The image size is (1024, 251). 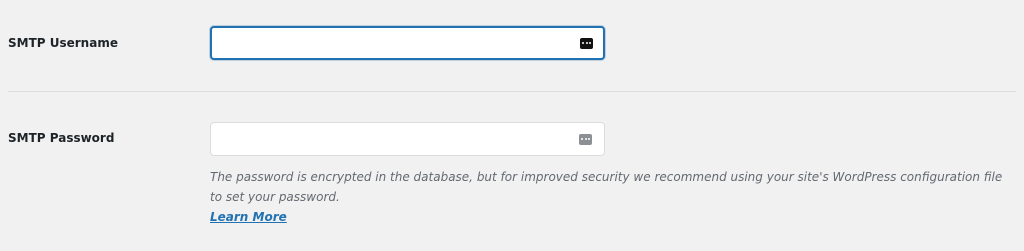 What do you see at coordinates (248, 217) in the screenshot?
I see `learn-more-link: Learn More` at bounding box center [248, 217].